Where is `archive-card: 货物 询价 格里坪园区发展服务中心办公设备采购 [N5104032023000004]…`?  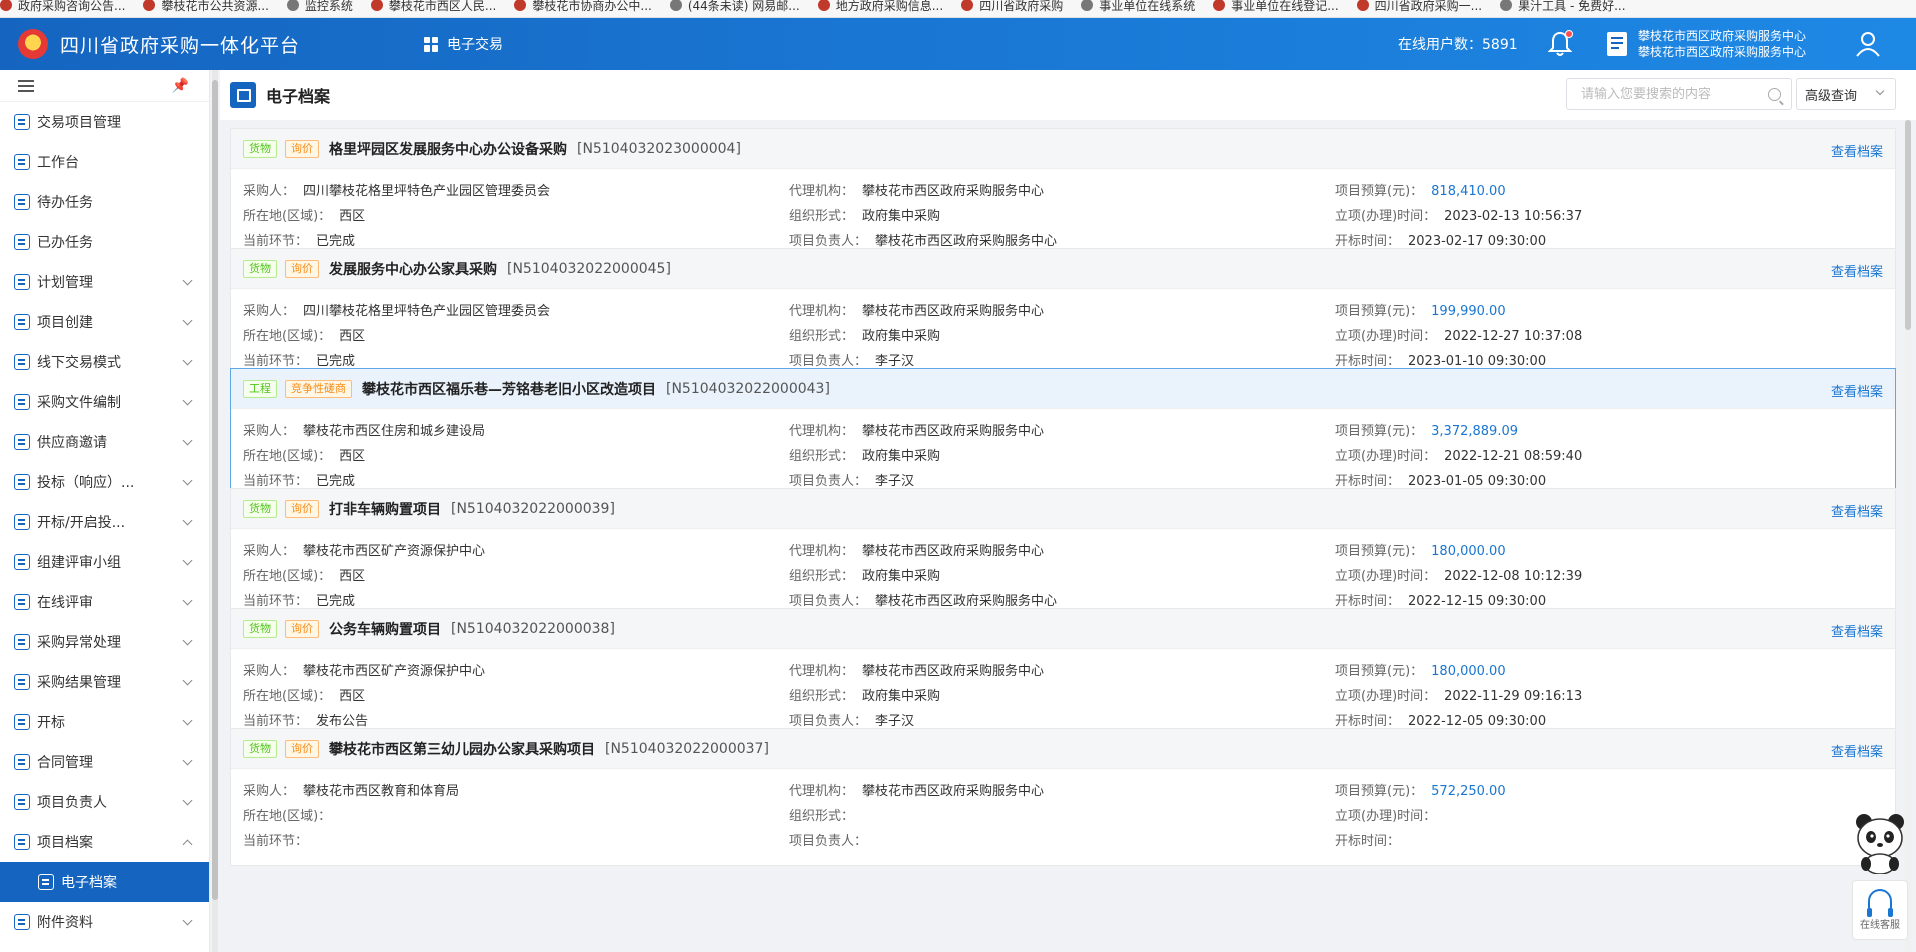 archive-card: 货物 询价 格里坪园区发展服务中心办公设备采购 [N5104032023000004]… is located at coordinates (1063, 197).